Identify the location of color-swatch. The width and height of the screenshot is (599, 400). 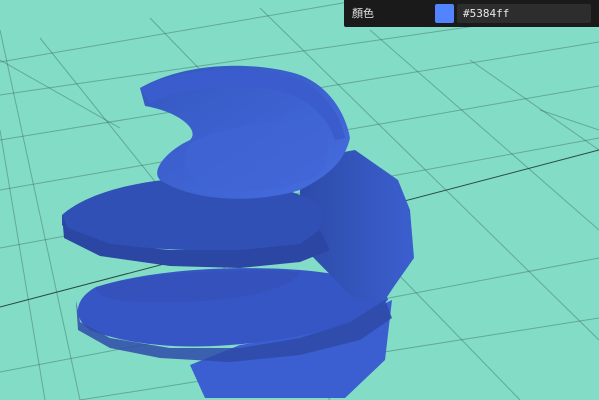
(444, 13).